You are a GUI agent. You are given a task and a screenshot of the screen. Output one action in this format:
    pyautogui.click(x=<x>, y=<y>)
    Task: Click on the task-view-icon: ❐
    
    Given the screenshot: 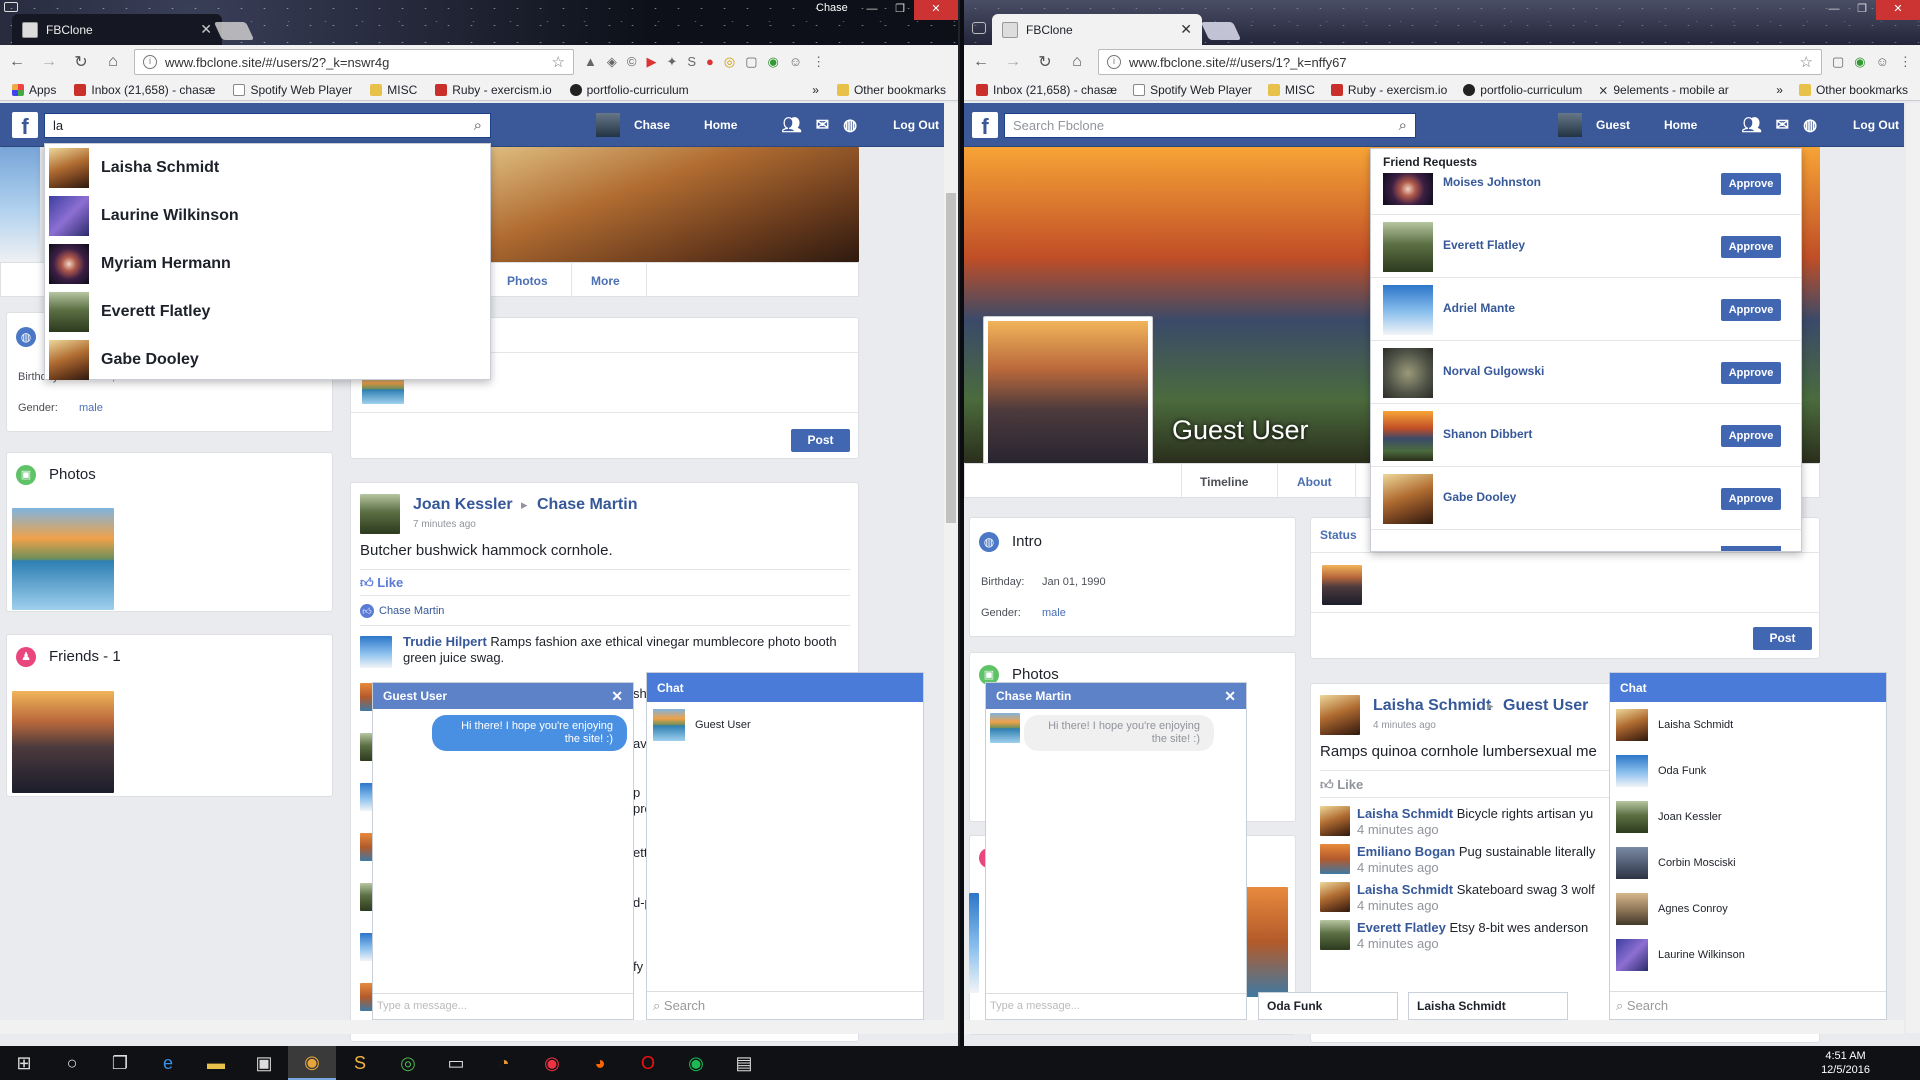 What is the action you would take?
    pyautogui.click(x=120, y=1063)
    